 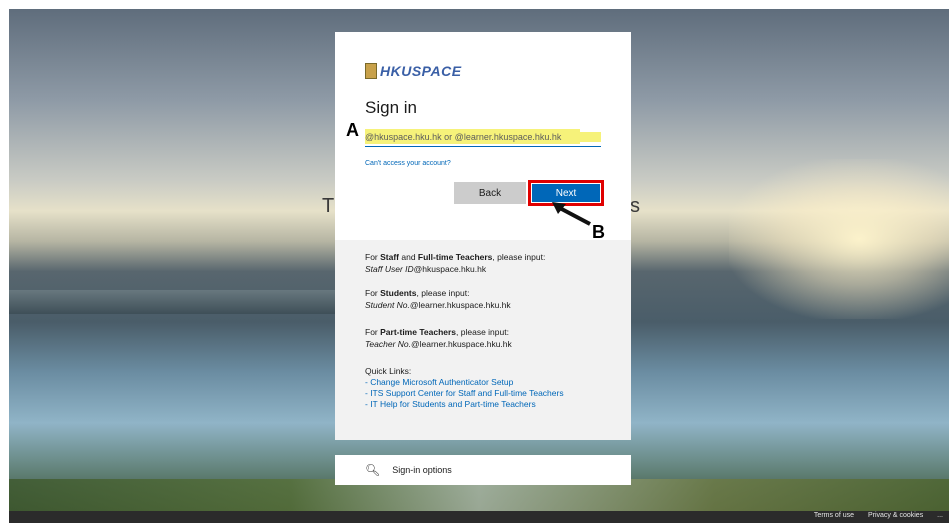 What do you see at coordinates (598, 232) in the screenshot?
I see `annotation-label-b: B` at bounding box center [598, 232].